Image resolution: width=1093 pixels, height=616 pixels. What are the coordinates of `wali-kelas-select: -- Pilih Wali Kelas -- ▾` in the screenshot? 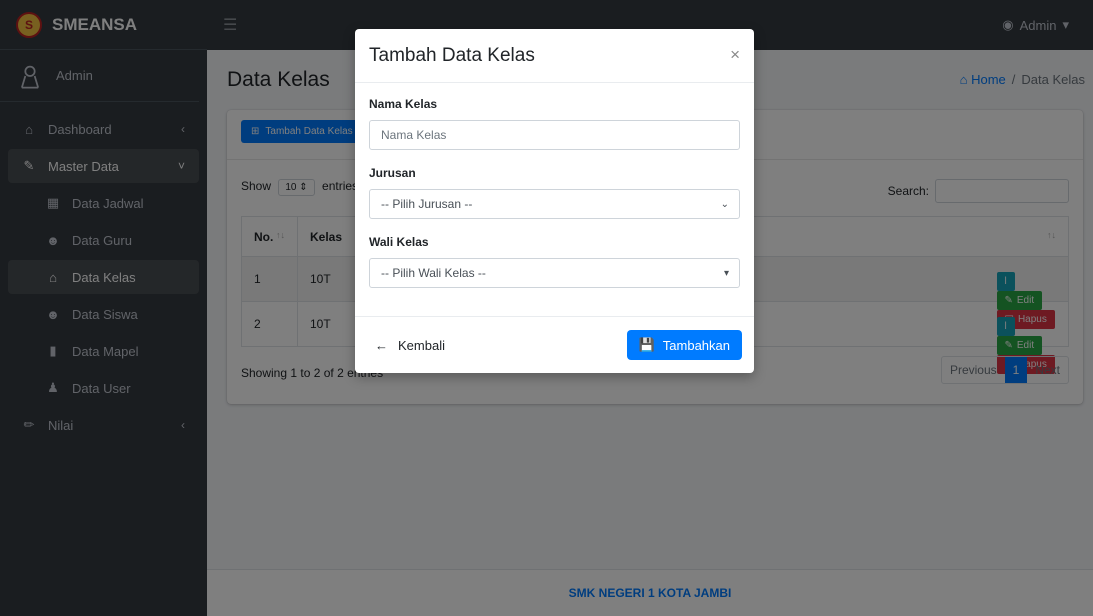 It's located at (554, 273).